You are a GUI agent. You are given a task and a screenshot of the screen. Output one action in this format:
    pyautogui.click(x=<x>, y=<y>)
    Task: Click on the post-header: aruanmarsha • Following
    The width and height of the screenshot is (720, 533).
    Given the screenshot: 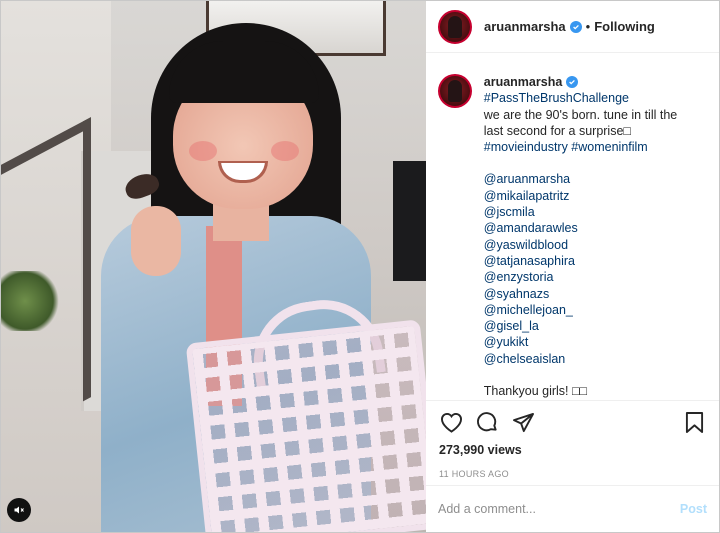 What is the action you would take?
    pyautogui.click(x=572, y=27)
    